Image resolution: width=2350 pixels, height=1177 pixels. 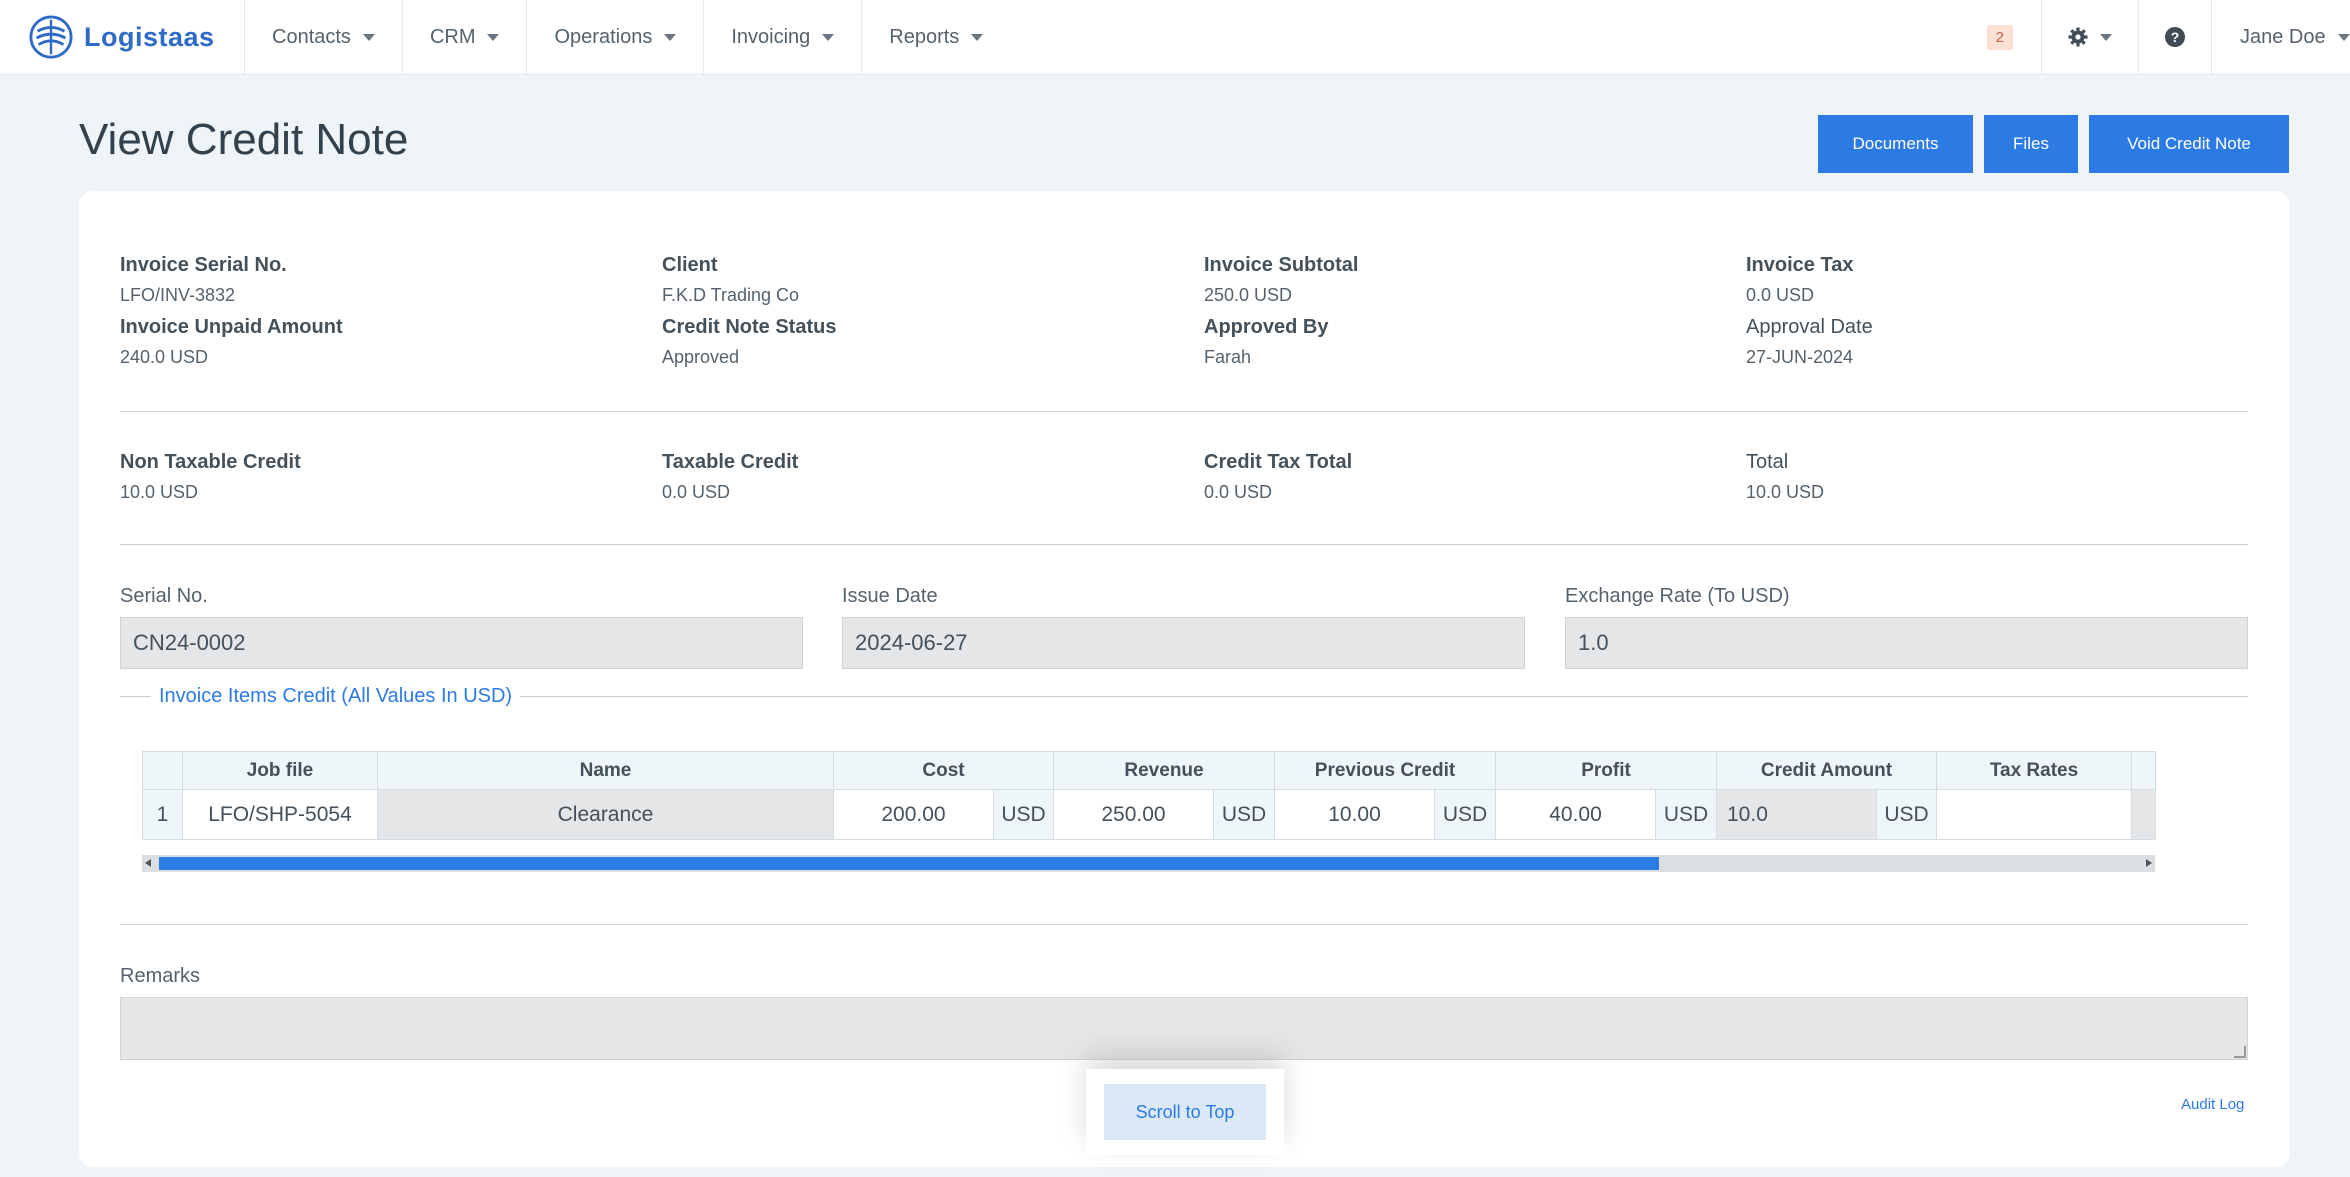 What do you see at coordinates (244, 139) in the screenshot?
I see `page-title: View Credit Note` at bounding box center [244, 139].